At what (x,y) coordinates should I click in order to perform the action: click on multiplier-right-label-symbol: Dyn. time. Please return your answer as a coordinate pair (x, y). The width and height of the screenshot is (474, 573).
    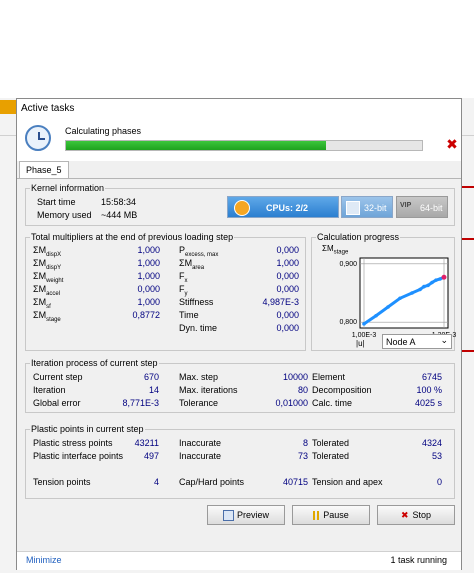
    Looking at the image, I should click on (198, 328).